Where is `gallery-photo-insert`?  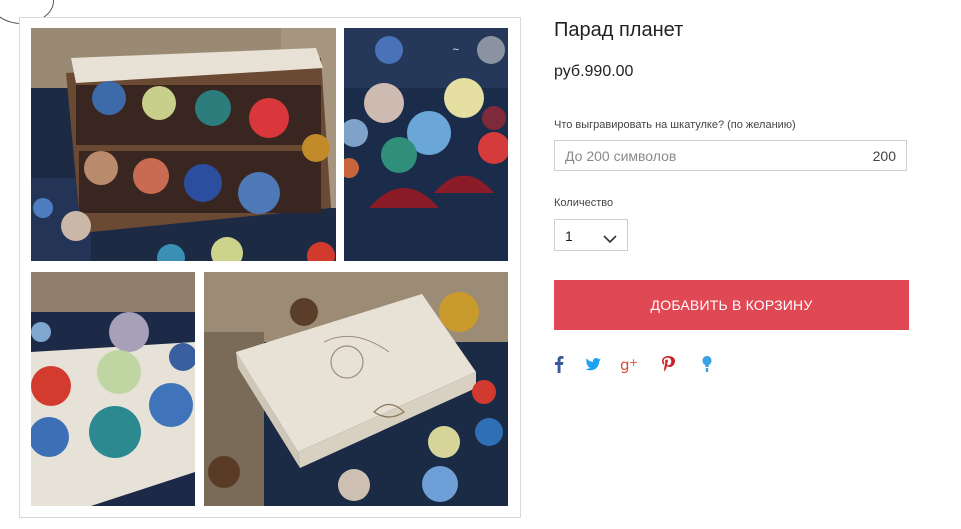 gallery-photo-insert is located at coordinates (113, 389).